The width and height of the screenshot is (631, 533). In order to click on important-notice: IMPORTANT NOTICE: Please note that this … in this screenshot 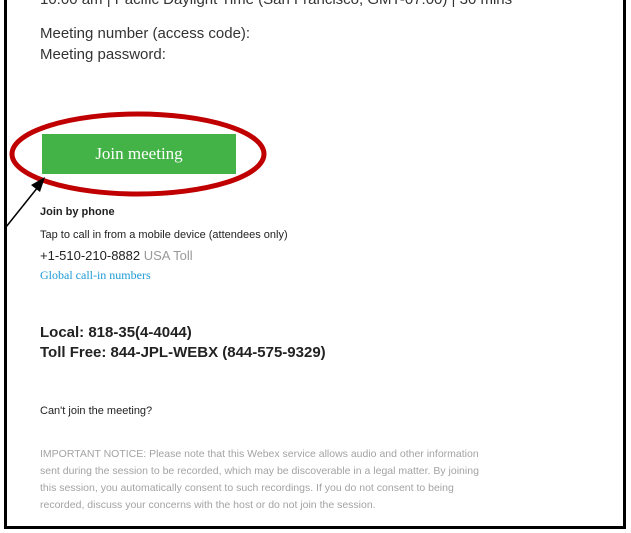, I will do `click(320, 480)`.